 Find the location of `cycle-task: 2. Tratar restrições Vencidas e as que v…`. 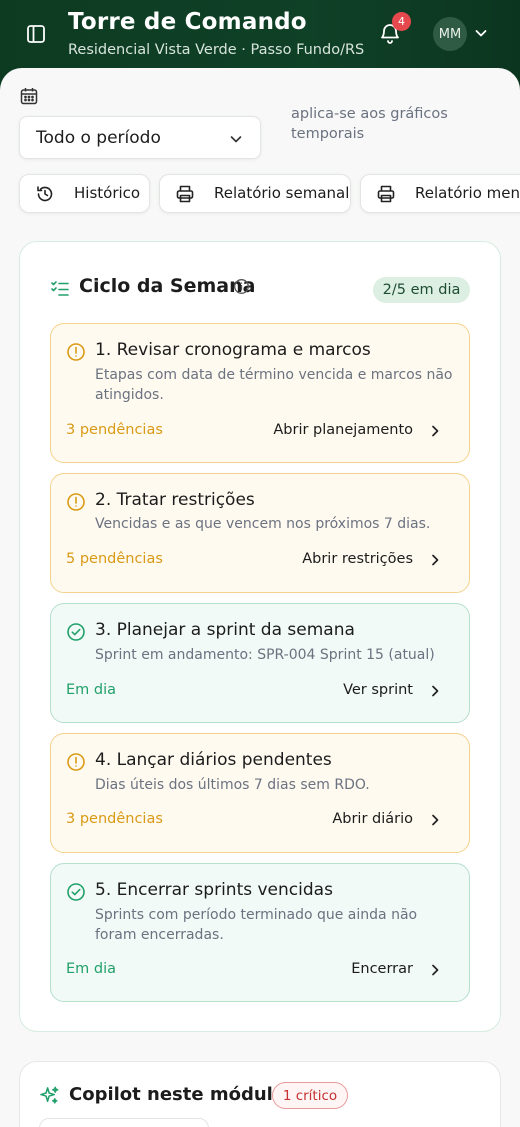

cycle-task: 2. Tratar restrições Vencidas e as que v… is located at coordinates (260, 533).